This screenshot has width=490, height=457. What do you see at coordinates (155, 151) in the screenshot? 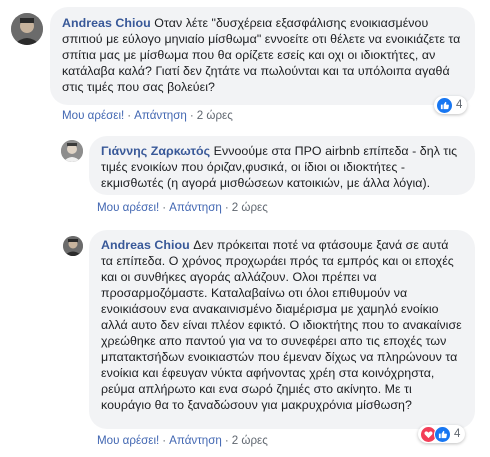
I see `comment-author: Γιάννης Ζαρκωτός` at bounding box center [155, 151].